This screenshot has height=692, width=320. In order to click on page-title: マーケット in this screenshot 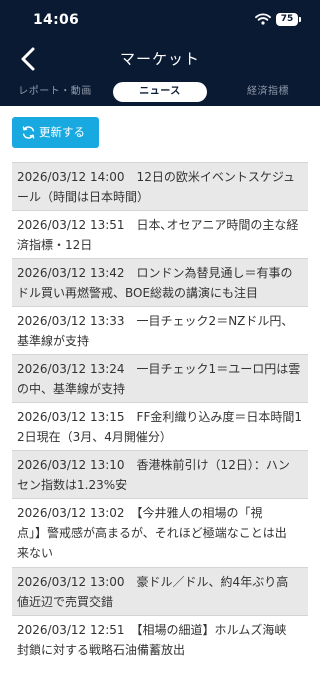, I will do `click(159, 59)`.